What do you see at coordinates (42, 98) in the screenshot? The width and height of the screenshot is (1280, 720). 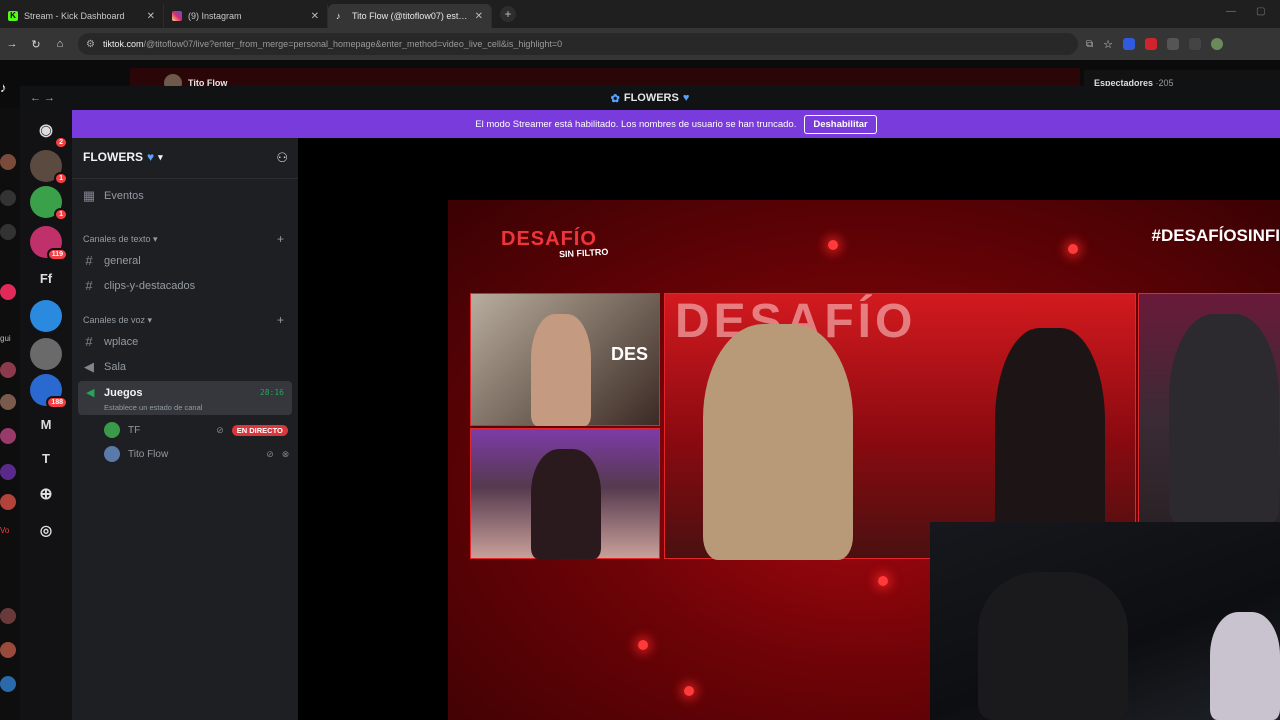 I see `back-forward-icon: ← →` at bounding box center [42, 98].